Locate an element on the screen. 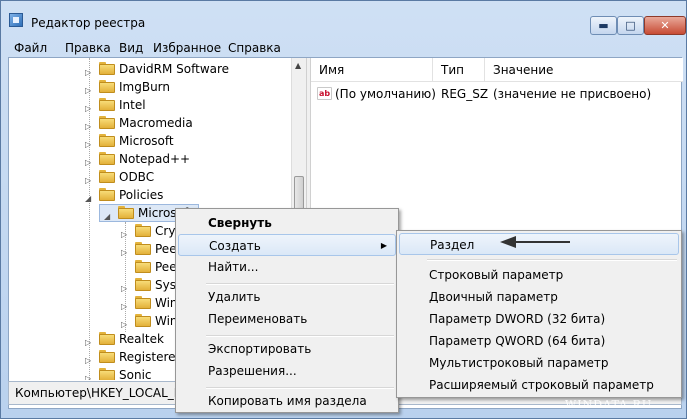  tree-item-label: DavidRM Software is located at coordinates (174, 69).